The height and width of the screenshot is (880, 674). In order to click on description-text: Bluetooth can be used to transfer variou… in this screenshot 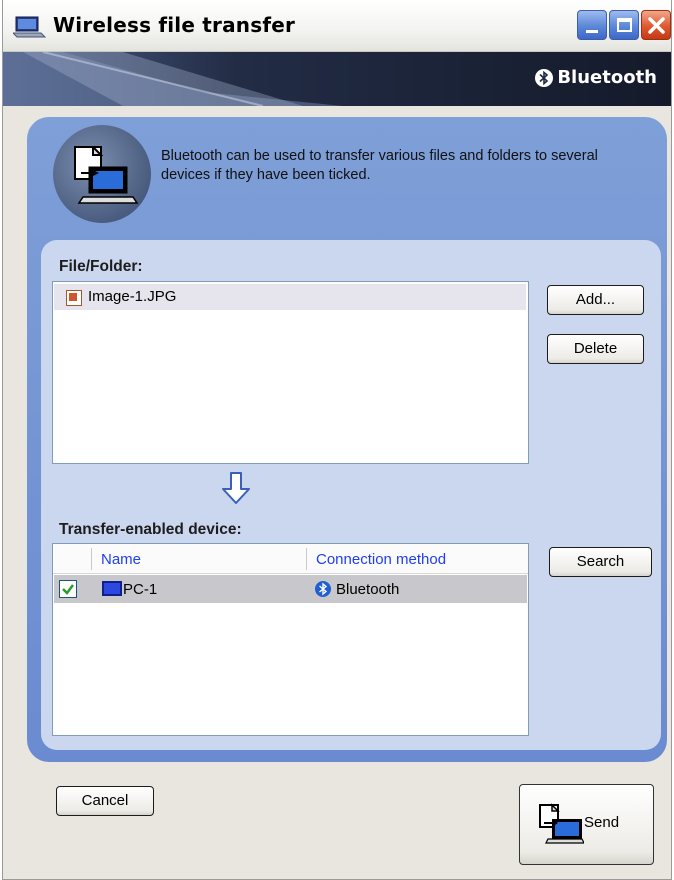, I will do `click(379, 165)`.